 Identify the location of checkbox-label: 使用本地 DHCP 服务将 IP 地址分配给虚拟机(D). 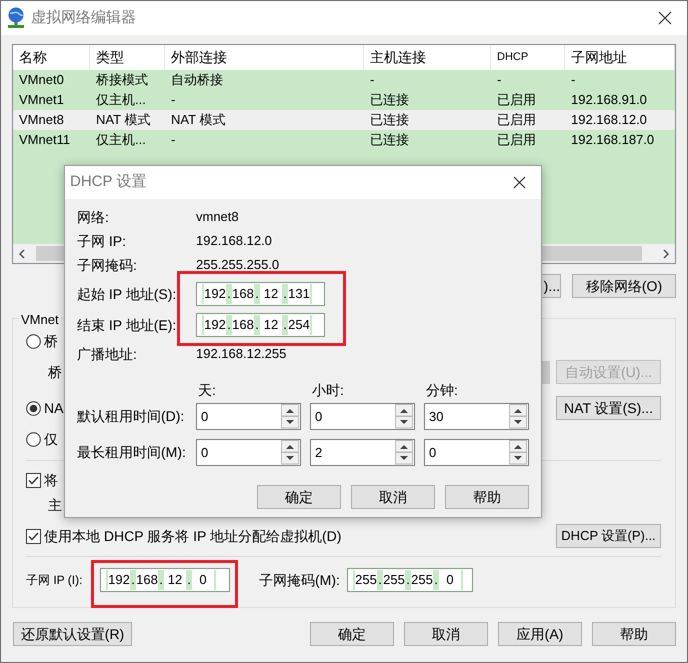
(193, 536).